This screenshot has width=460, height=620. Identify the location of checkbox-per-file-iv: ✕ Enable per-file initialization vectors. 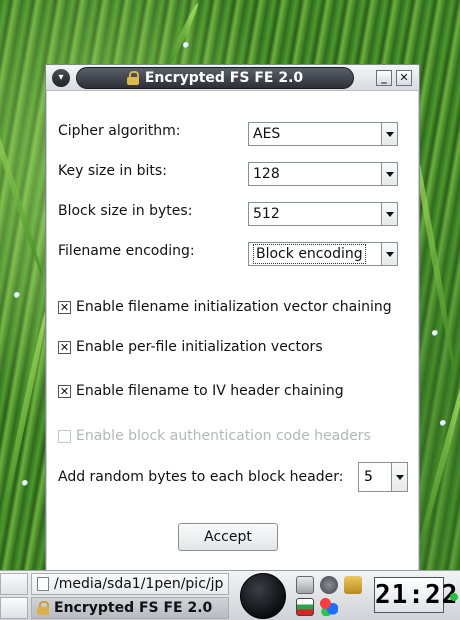
(190, 347).